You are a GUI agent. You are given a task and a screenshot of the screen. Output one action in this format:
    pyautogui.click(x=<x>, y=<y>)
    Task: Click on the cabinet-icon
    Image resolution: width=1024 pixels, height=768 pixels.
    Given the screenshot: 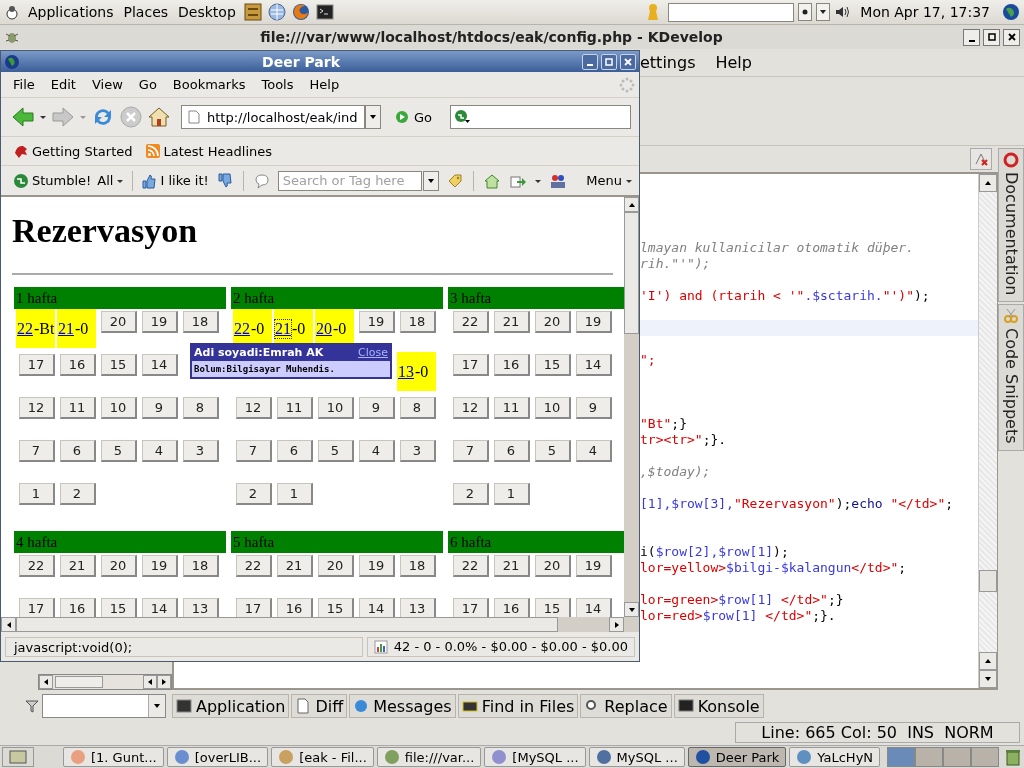 What is the action you would take?
    pyautogui.click(x=252, y=12)
    